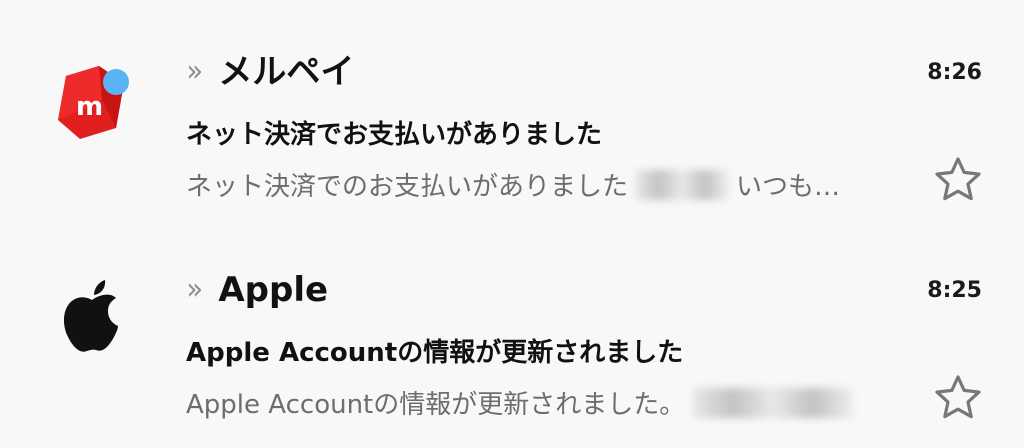  What do you see at coordinates (273, 290) in the screenshot?
I see `sender-name: Apple` at bounding box center [273, 290].